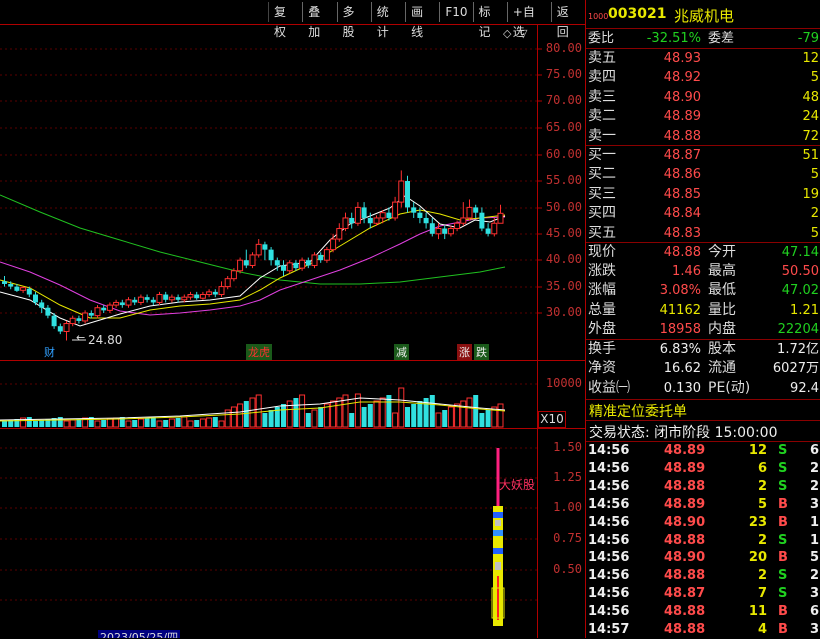 This screenshot has width=820, height=639. Describe the element at coordinates (722, 309) in the screenshot. I see `liangbi-label: 量比` at that location.